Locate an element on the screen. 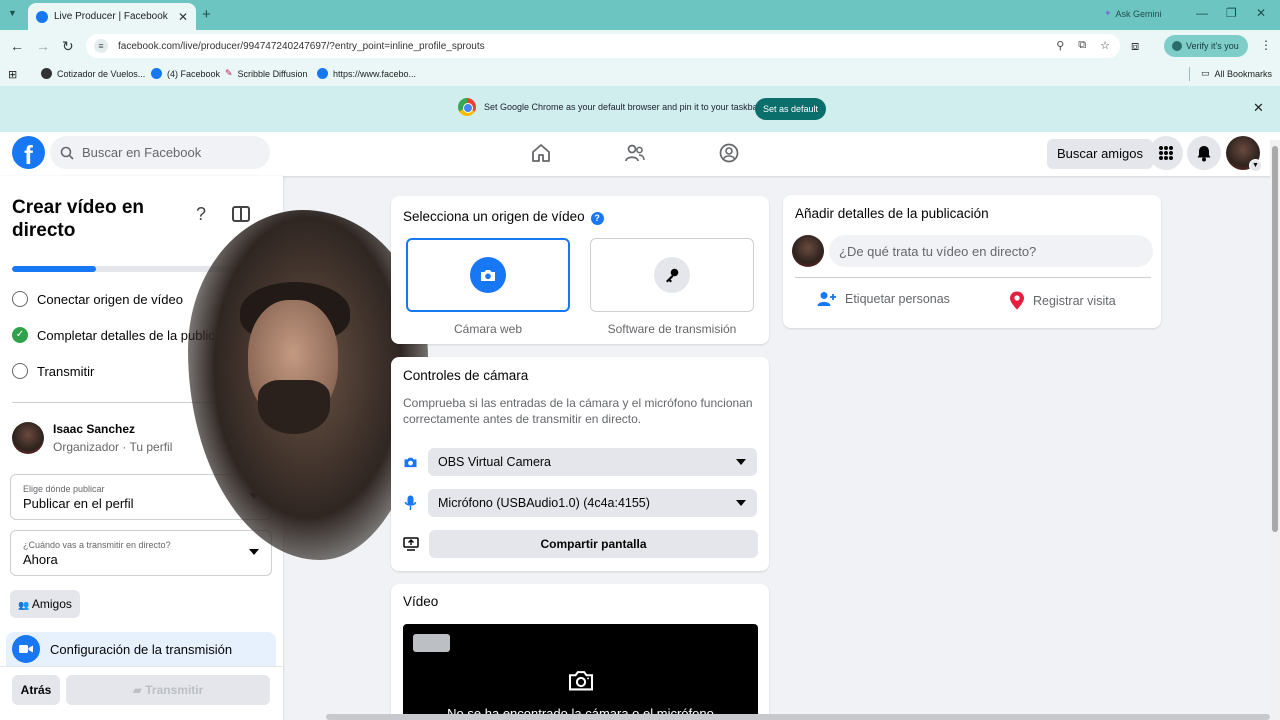 The height and width of the screenshot is (720, 1280). page-scrollbar is located at coordinates (1275, 430).